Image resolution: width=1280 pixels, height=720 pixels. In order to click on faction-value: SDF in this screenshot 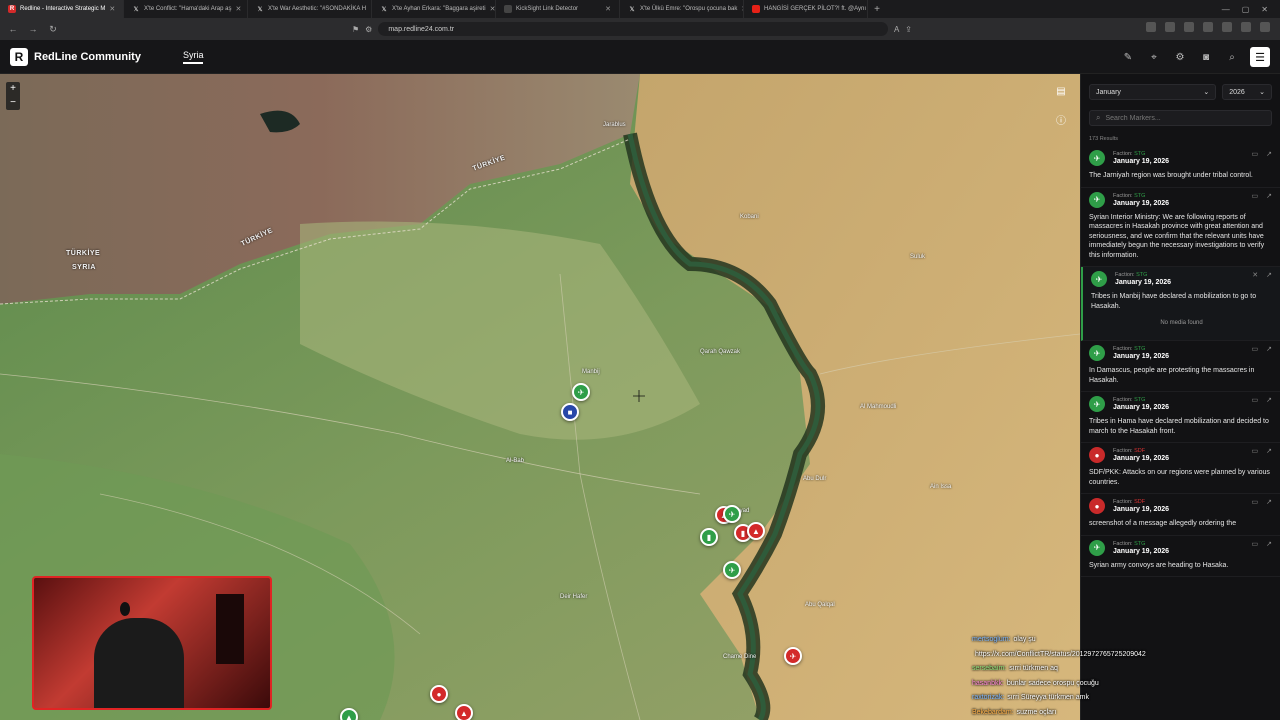, I will do `click(1140, 502)`.